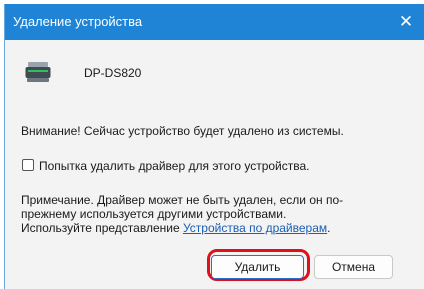  I want to click on printer-scanner-icon, so click(38, 72).